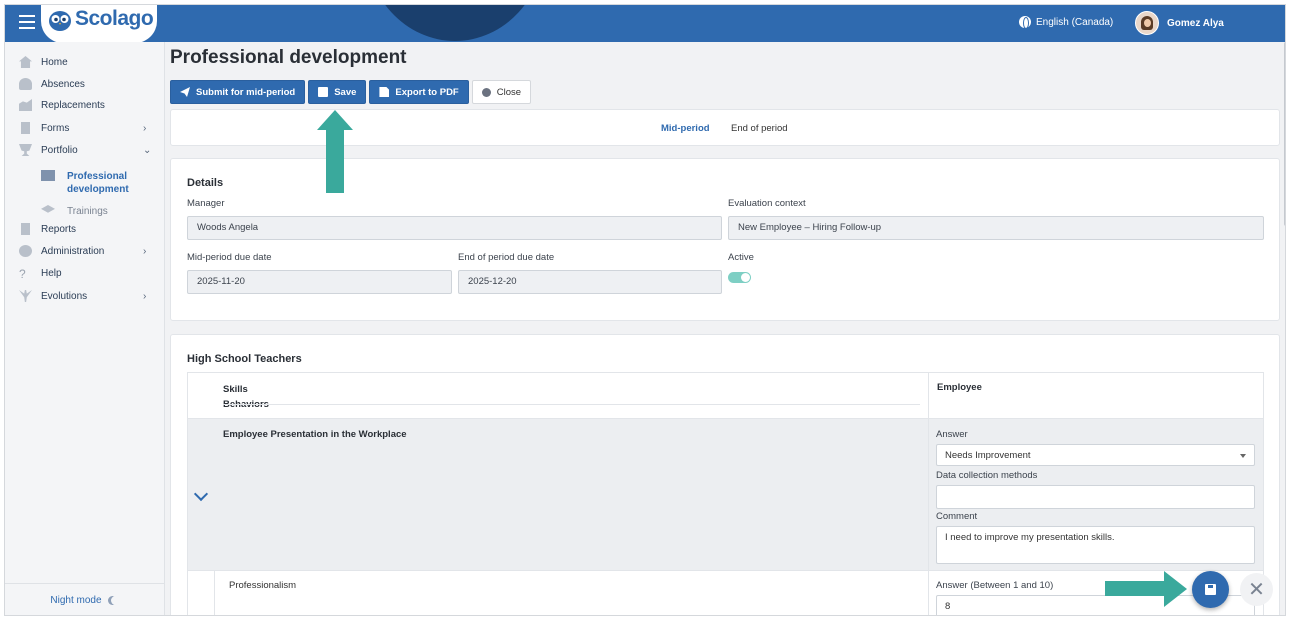  I want to click on export-pdf-button: Export to PDF, so click(419, 92).